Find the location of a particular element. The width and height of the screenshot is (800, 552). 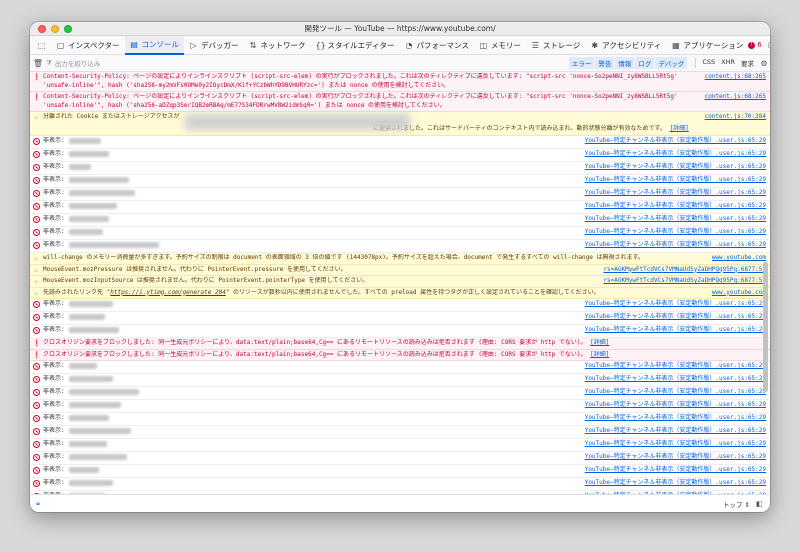

filter-level-0: エラー is located at coordinates (581, 63).